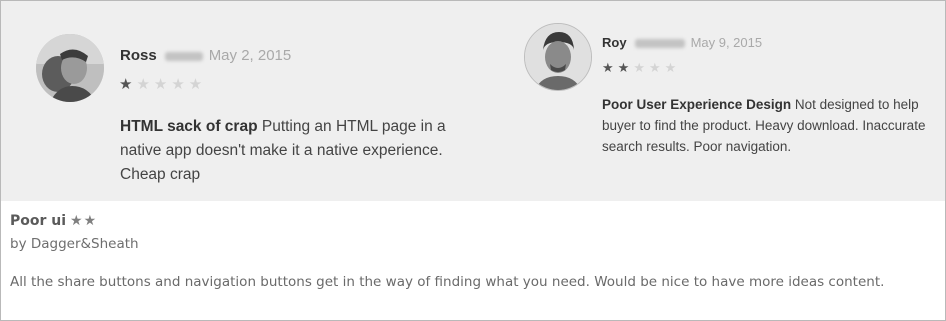 This screenshot has width=946, height=321. I want to click on filled-stars: ★, so click(128, 84).